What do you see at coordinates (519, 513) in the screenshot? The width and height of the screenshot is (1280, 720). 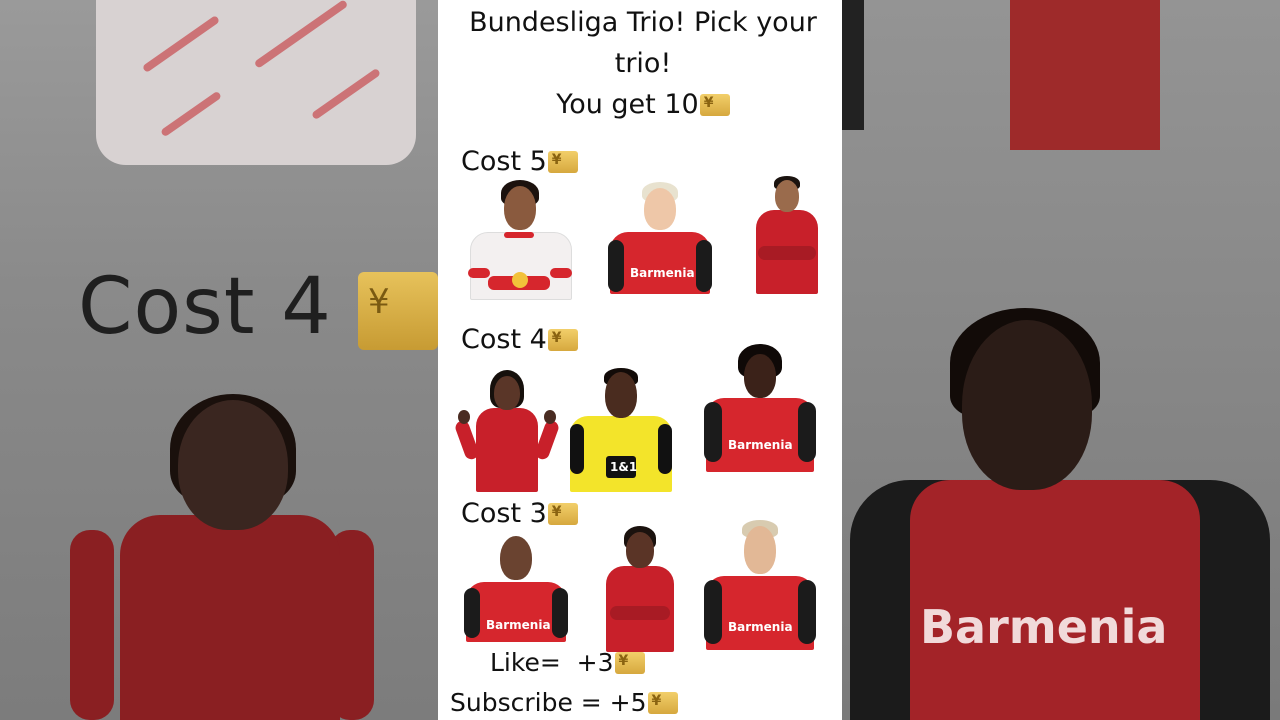 I see `tier-label-cost-3: Cost 3` at bounding box center [519, 513].